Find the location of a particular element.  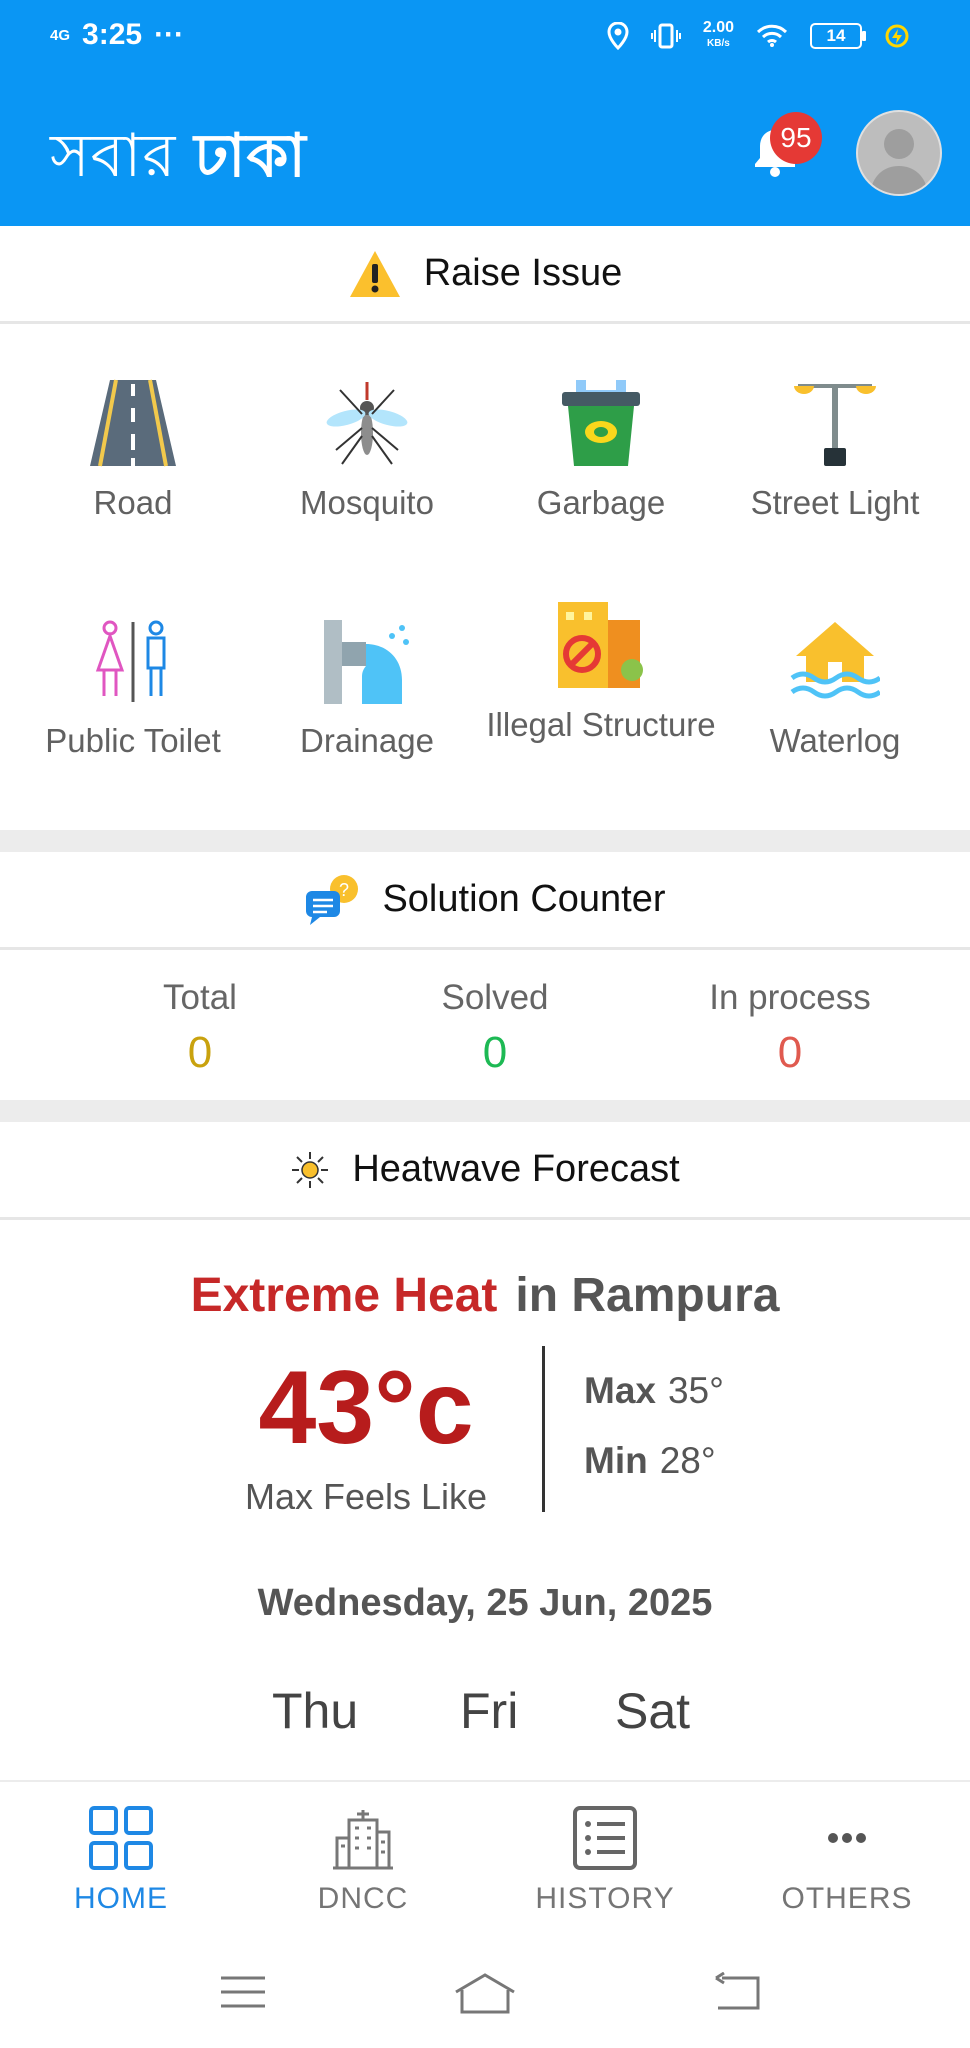

avatar is located at coordinates (899, 153).